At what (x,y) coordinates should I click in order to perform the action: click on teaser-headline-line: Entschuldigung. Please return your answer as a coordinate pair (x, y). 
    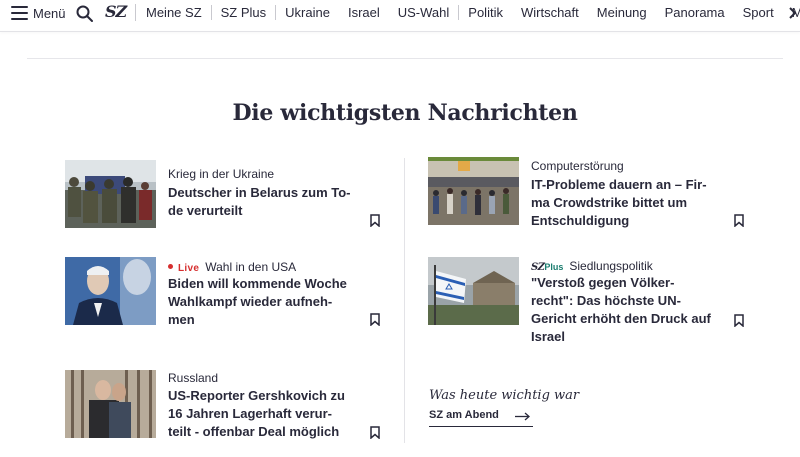
    Looking at the image, I should click on (580, 220).